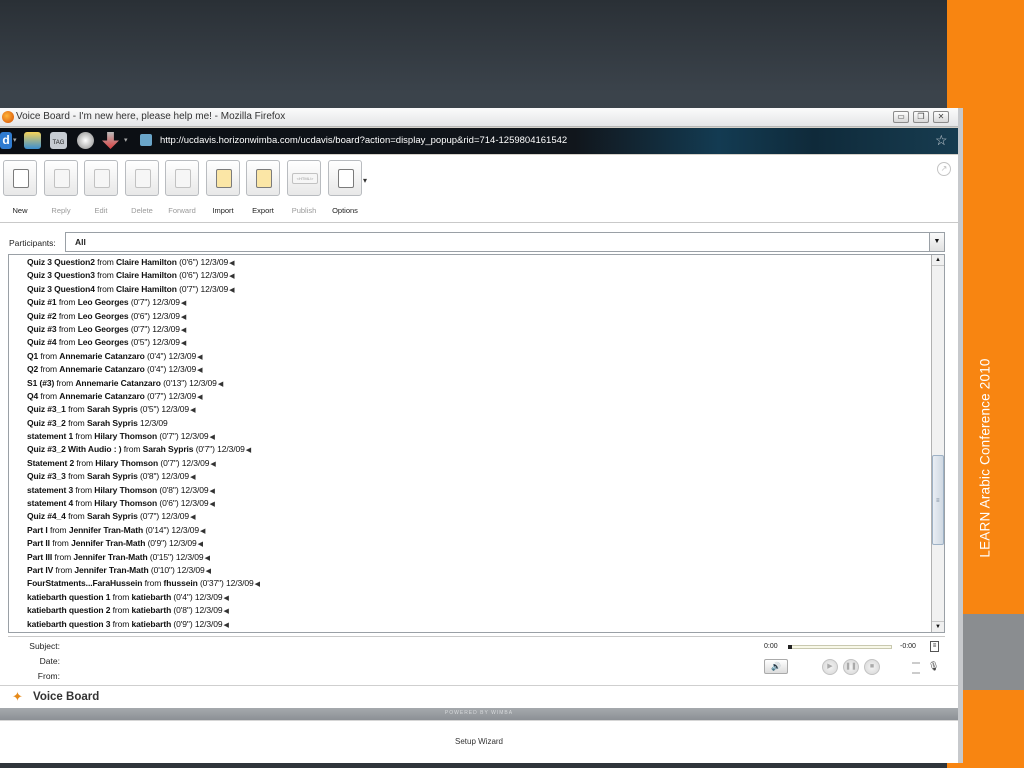 The image size is (1024, 768). What do you see at coordinates (58, 140) in the screenshot?
I see `tag-icon: TAG` at bounding box center [58, 140].